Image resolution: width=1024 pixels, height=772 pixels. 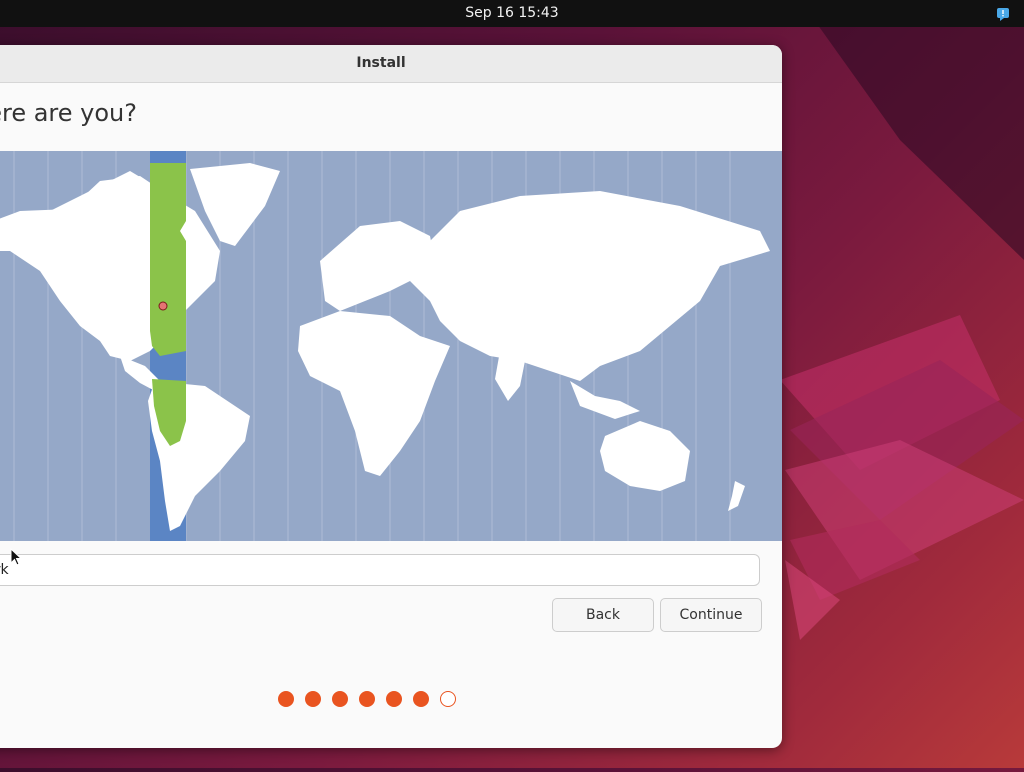 What do you see at coordinates (16, 556) in the screenshot?
I see `mouse-pointer-icon` at bounding box center [16, 556].